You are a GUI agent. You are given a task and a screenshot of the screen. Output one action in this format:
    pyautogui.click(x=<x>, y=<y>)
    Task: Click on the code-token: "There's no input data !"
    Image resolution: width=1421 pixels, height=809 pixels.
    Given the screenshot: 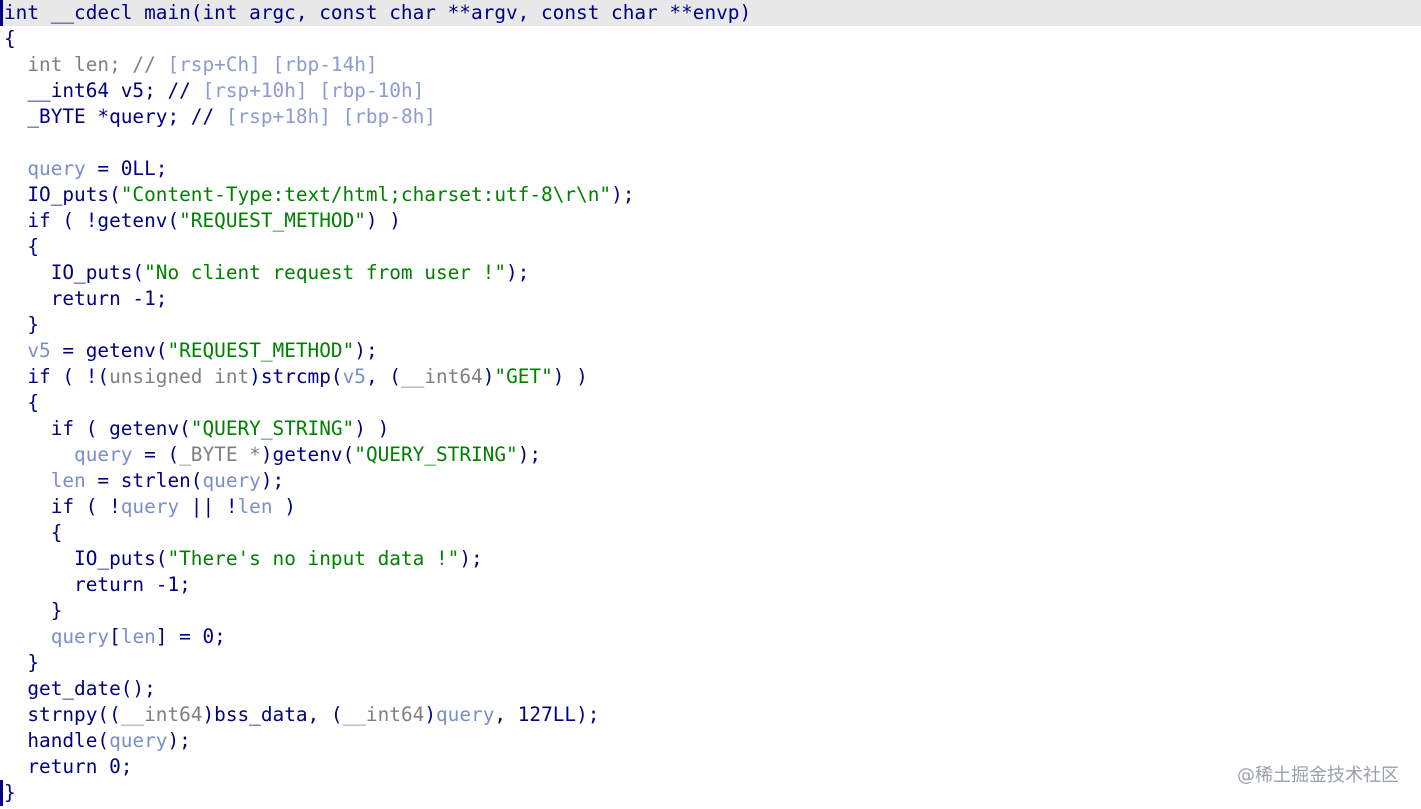 What is the action you would take?
    pyautogui.click(x=313, y=558)
    